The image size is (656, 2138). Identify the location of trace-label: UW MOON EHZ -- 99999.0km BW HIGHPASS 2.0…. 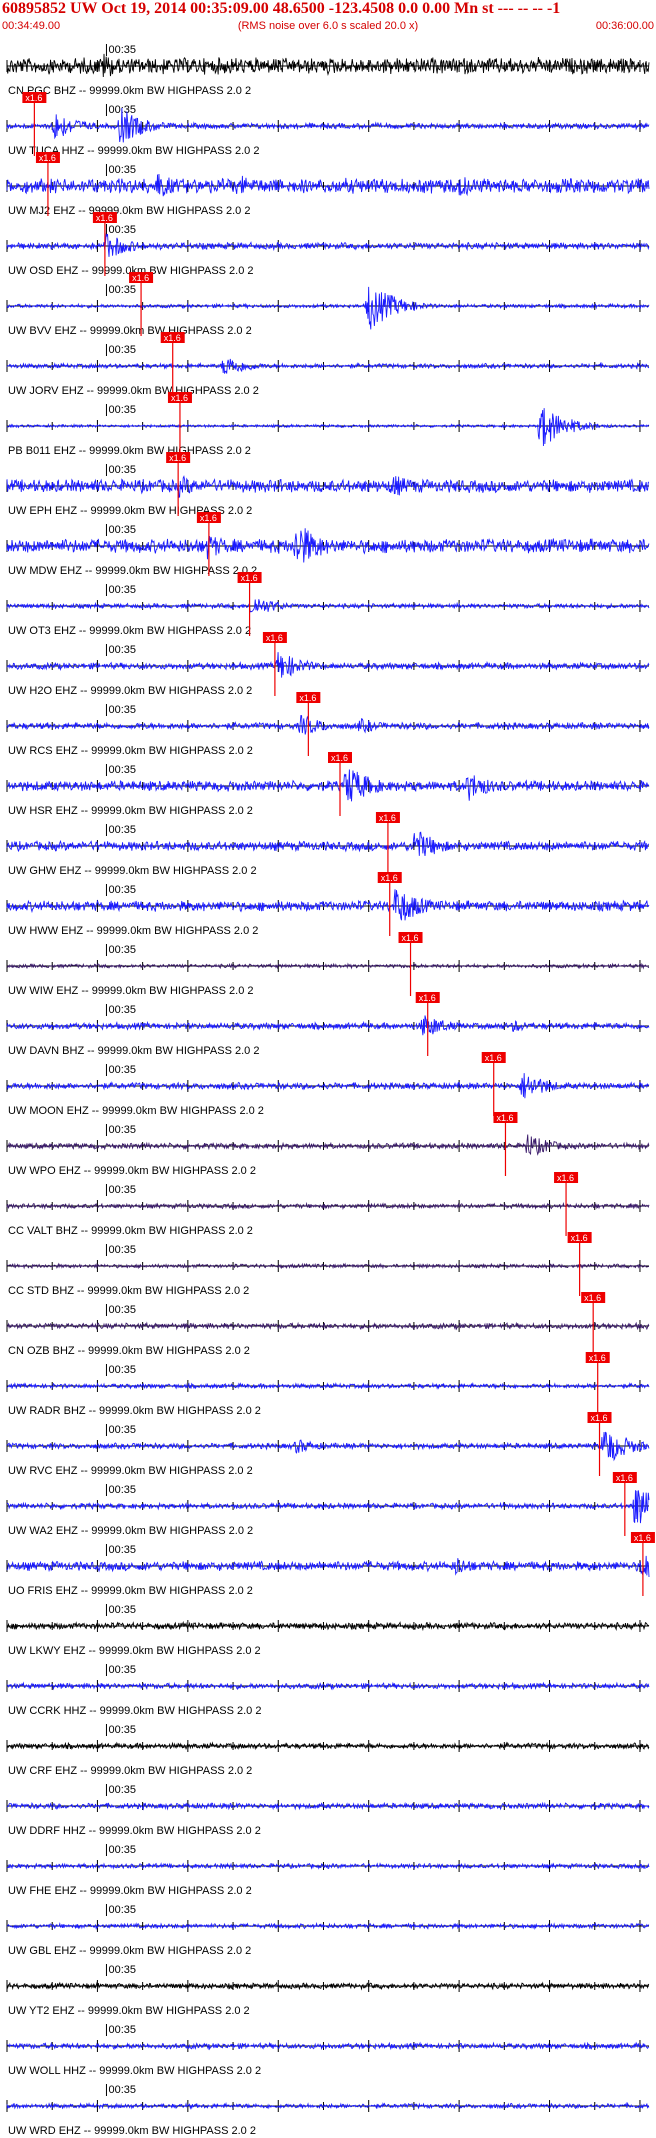
(136, 1111).